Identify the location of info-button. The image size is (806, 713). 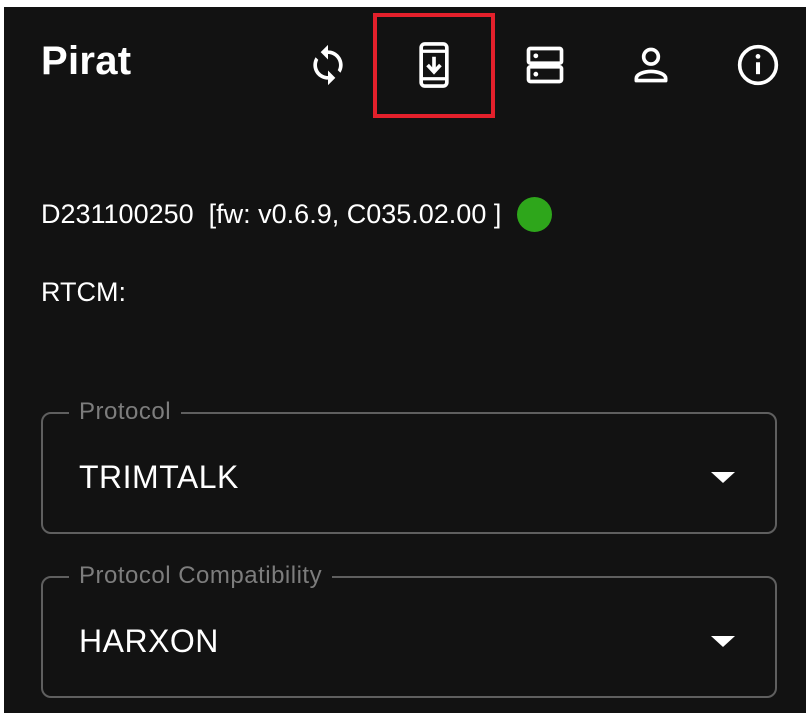
(758, 65).